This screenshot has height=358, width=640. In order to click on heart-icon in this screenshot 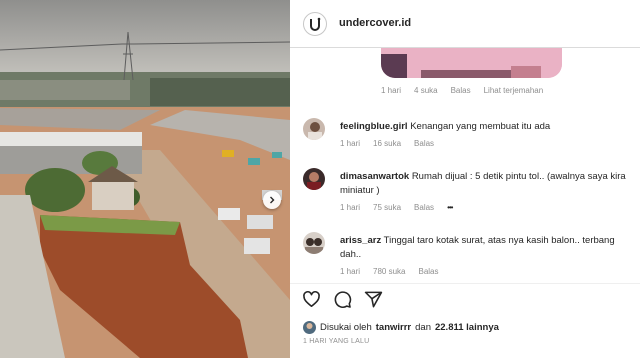, I will do `click(311, 299)`.